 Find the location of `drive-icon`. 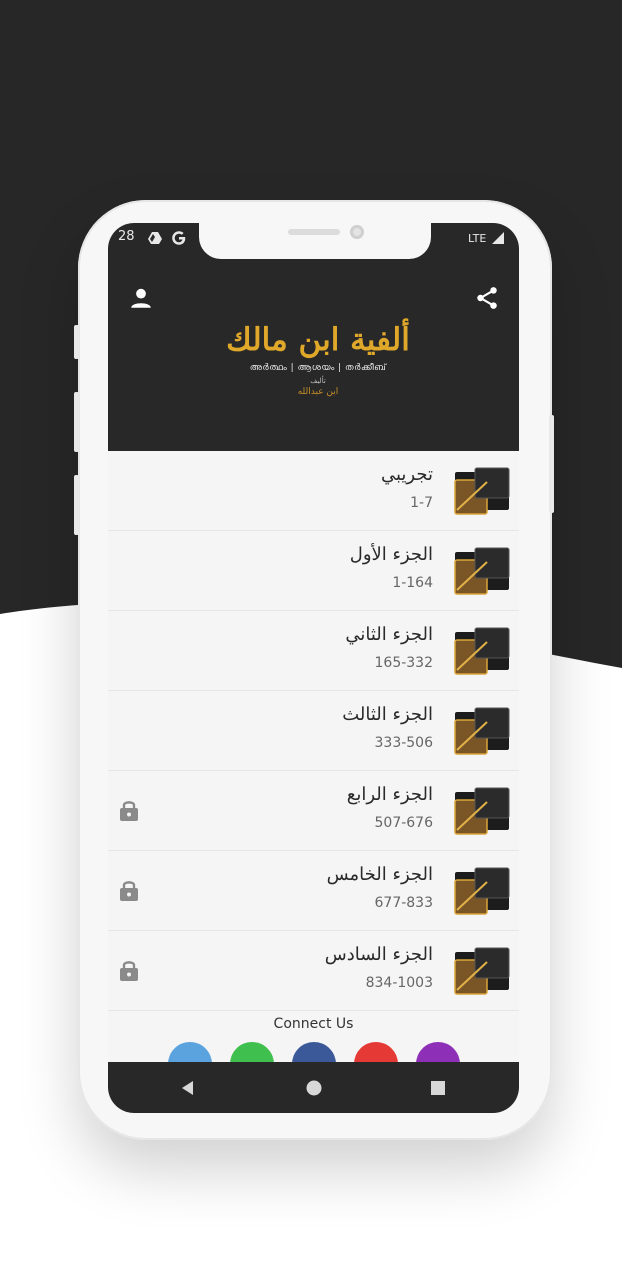

drive-icon is located at coordinates (155, 238).